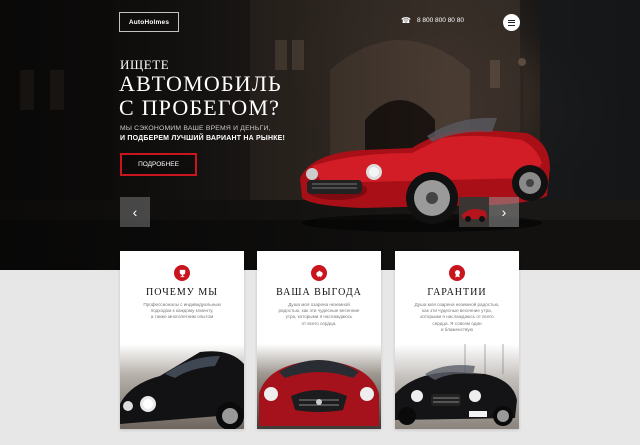 This screenshot has height=445, width=640. What do you see at coordinates (195, 128) in the screenshot?
I see `hero-subtitle-line1: МЫ СЭКОНОМИМ ВАШЕ ВРЕМЯ И ДЕНЬГИ,` at bounding box center [195, 128].